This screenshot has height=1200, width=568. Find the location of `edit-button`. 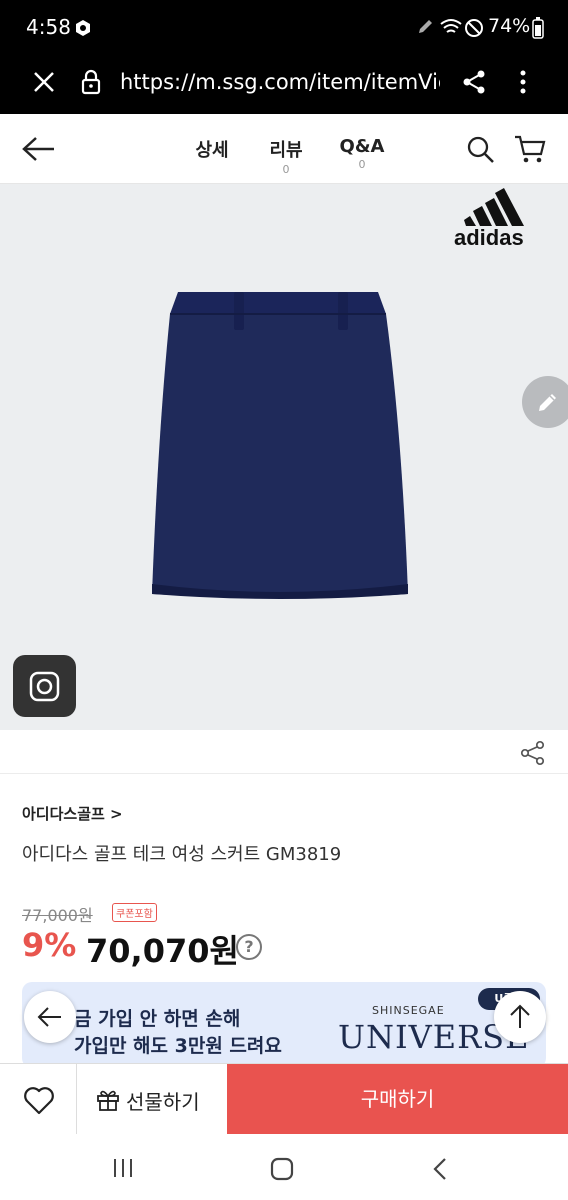

edit-button is located at coordinates (545, 402).